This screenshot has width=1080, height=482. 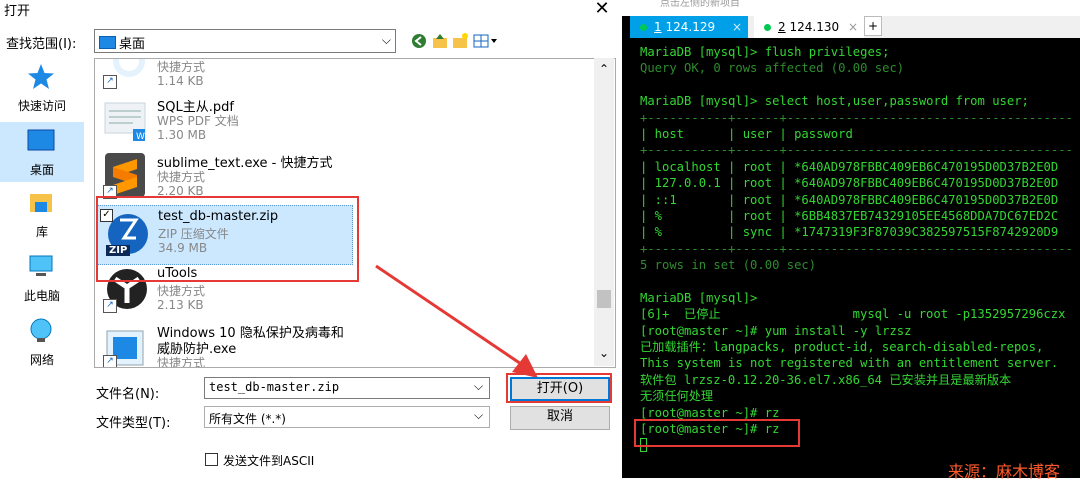 What do you see at coordinates (728, 265) in the screenshot?
I see `terminal-line: 5 rows in set (0.00 sec)` at bounding box center [728, 265].